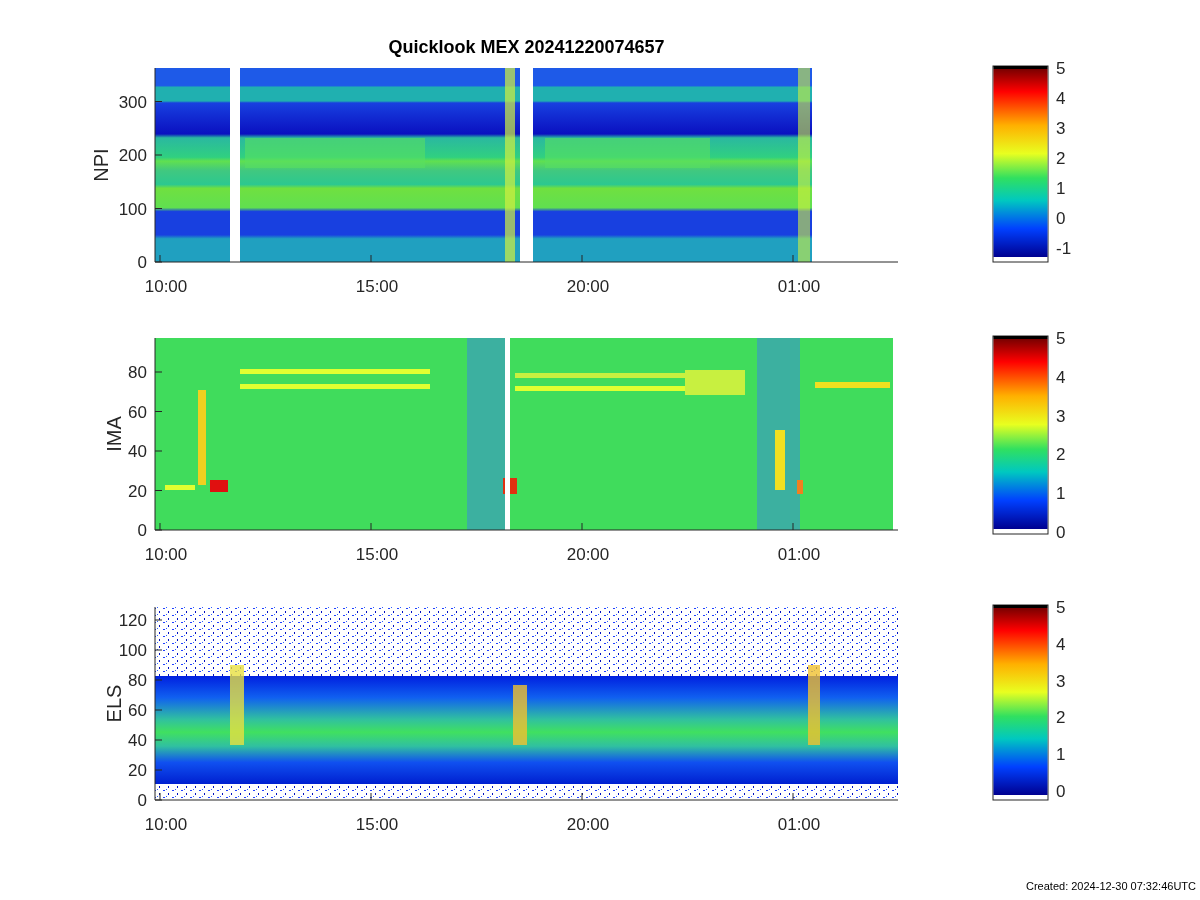 This screenshot has width=1200, height=900. I want to click on colorbar-tick-label: -1, so click(1064, 248).